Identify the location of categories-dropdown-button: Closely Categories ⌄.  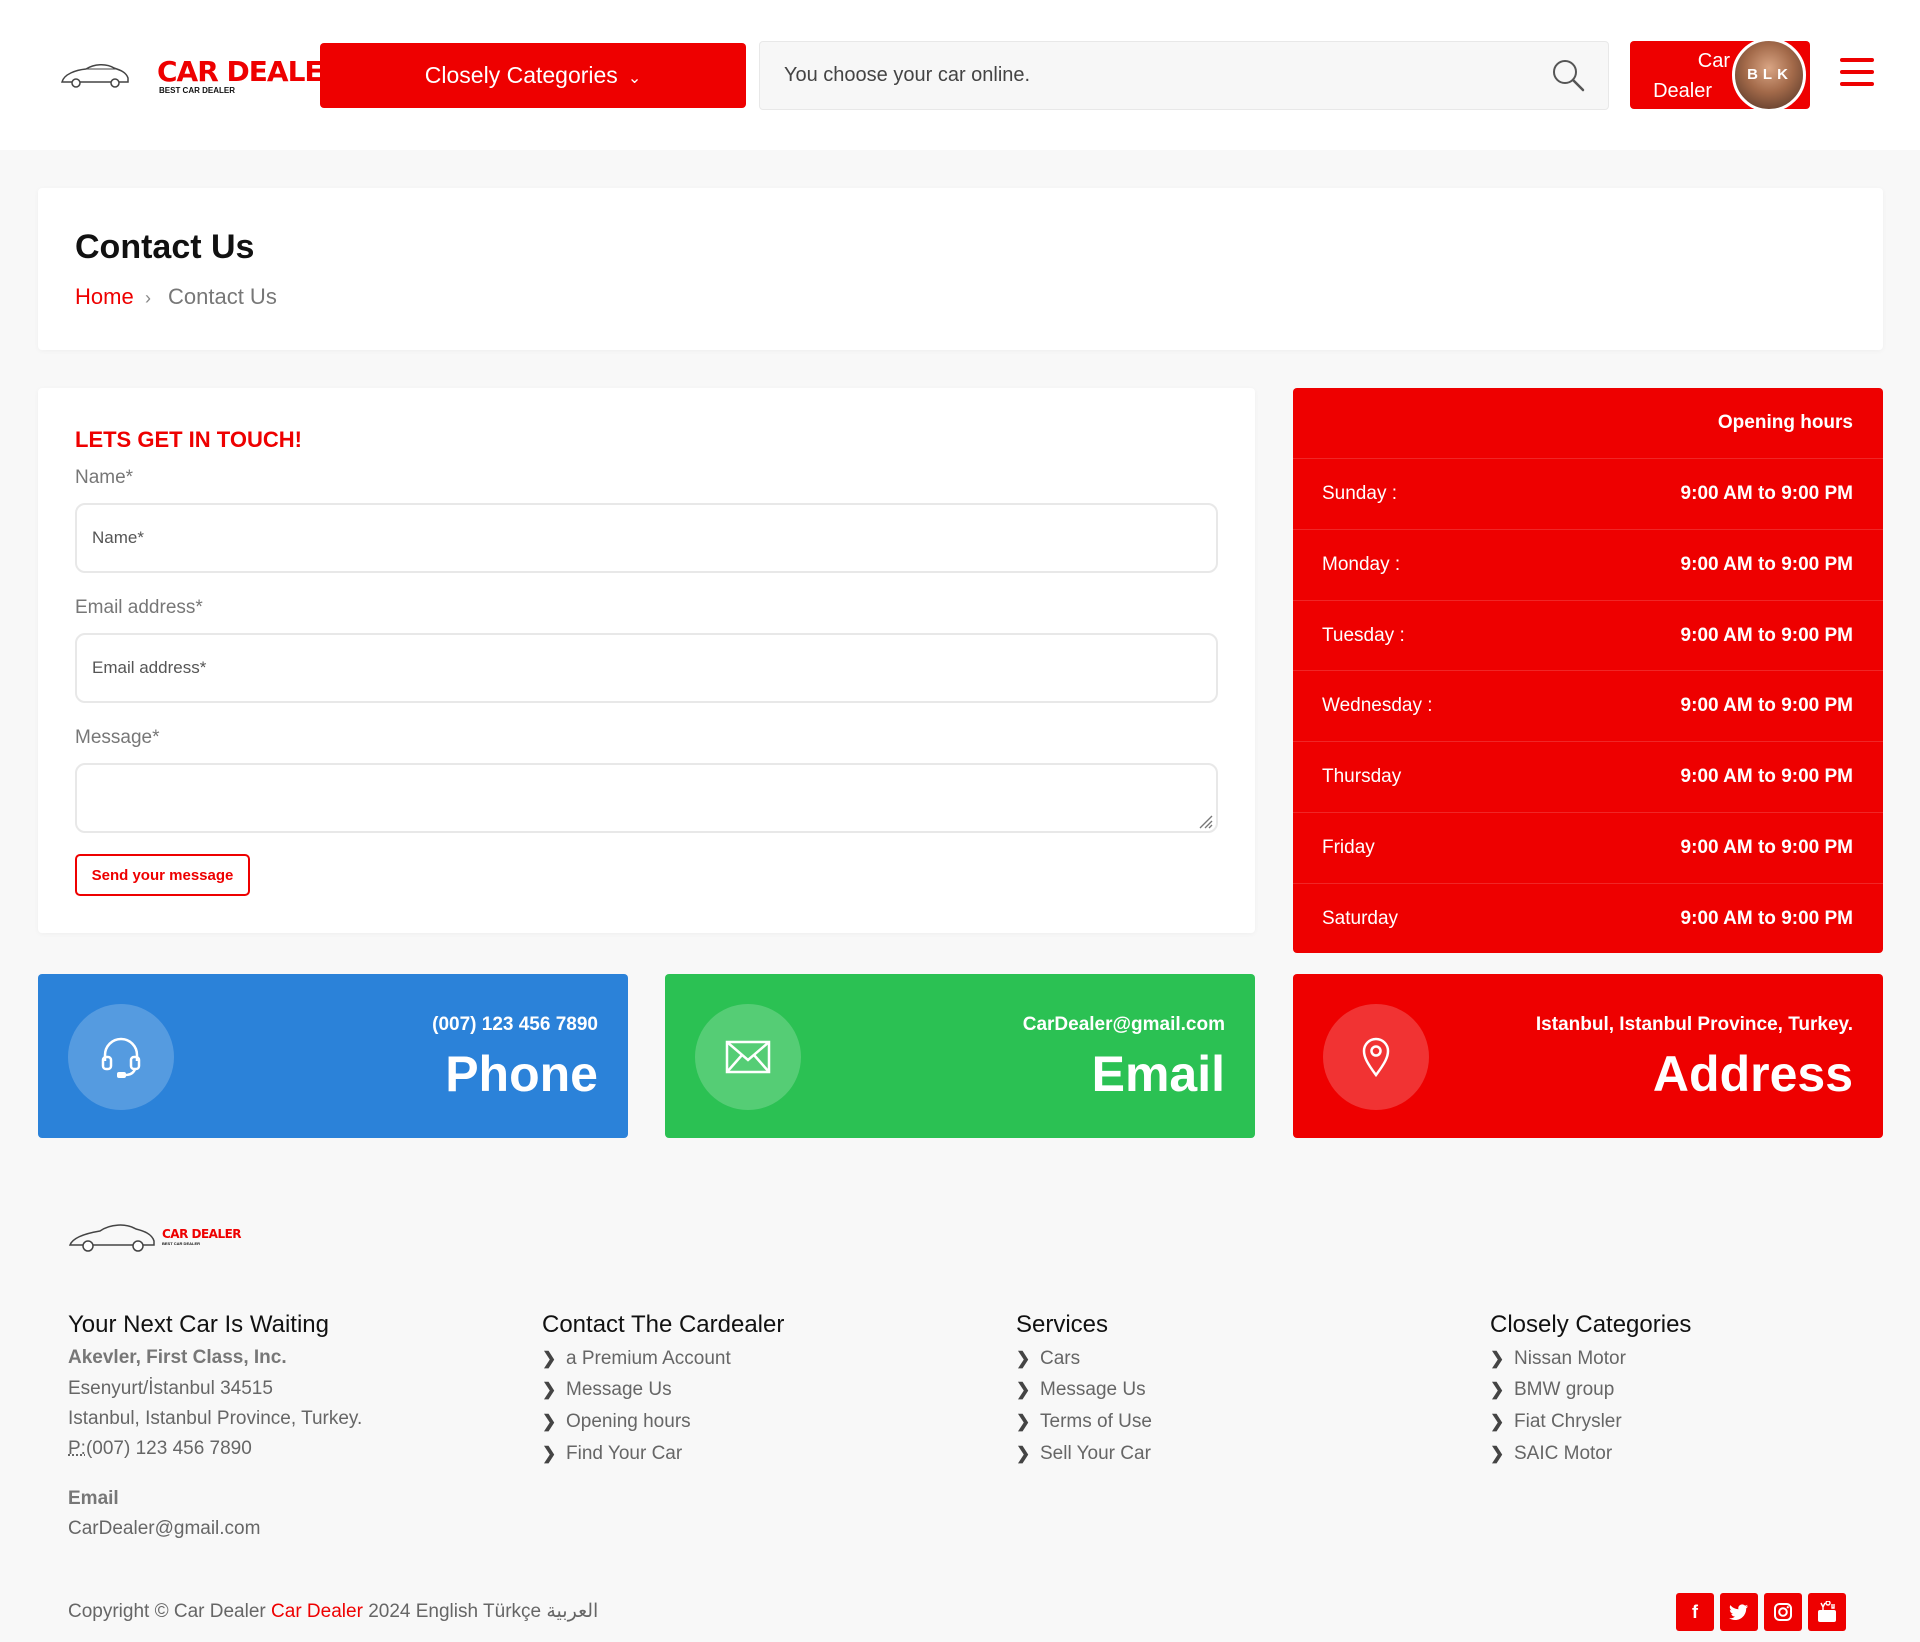
(533, 75).